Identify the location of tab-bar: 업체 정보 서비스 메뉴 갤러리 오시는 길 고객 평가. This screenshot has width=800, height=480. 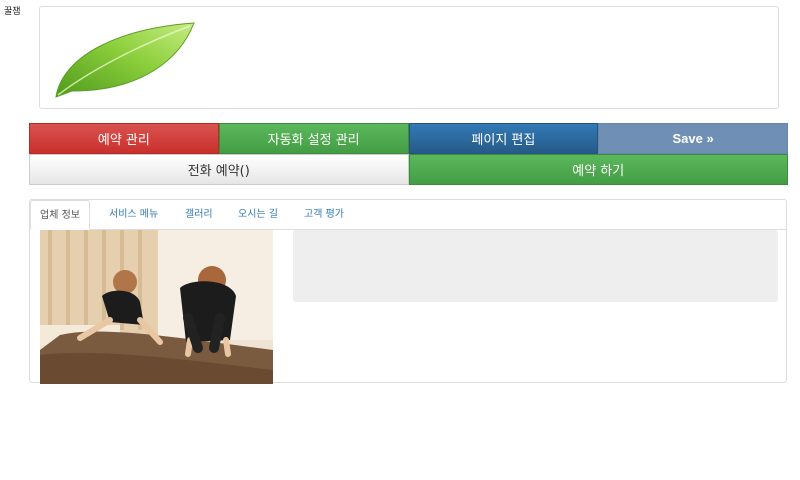
(408, 215).